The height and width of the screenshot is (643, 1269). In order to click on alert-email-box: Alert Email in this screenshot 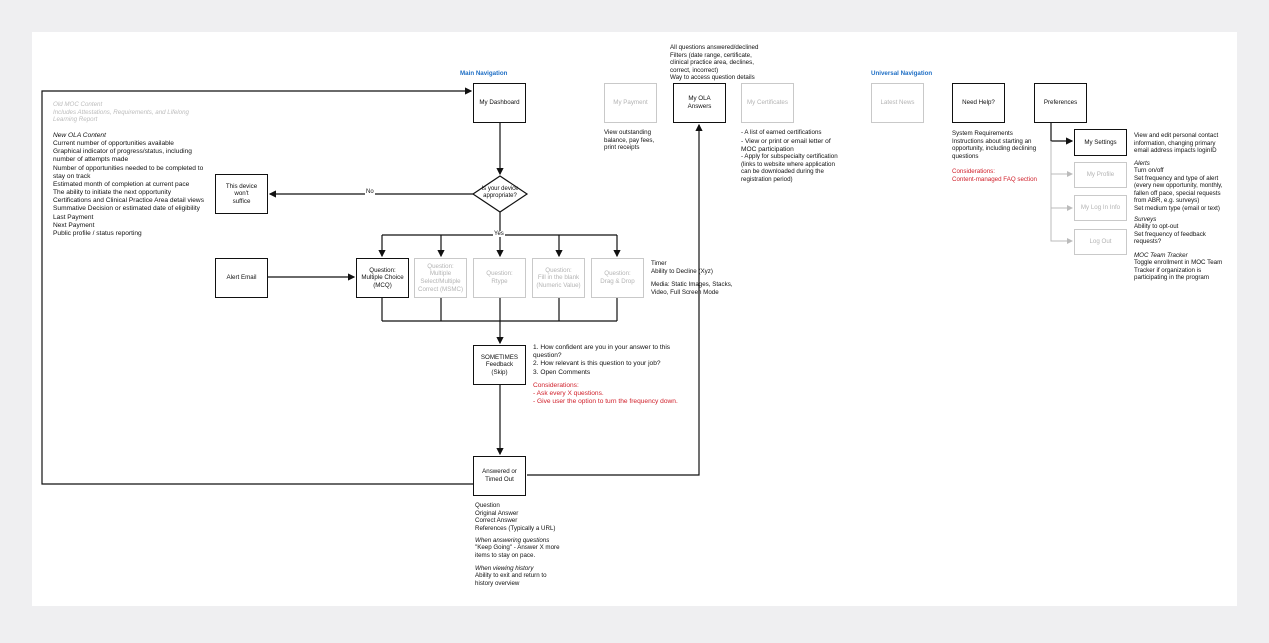, I will do `click(241, 278)`.